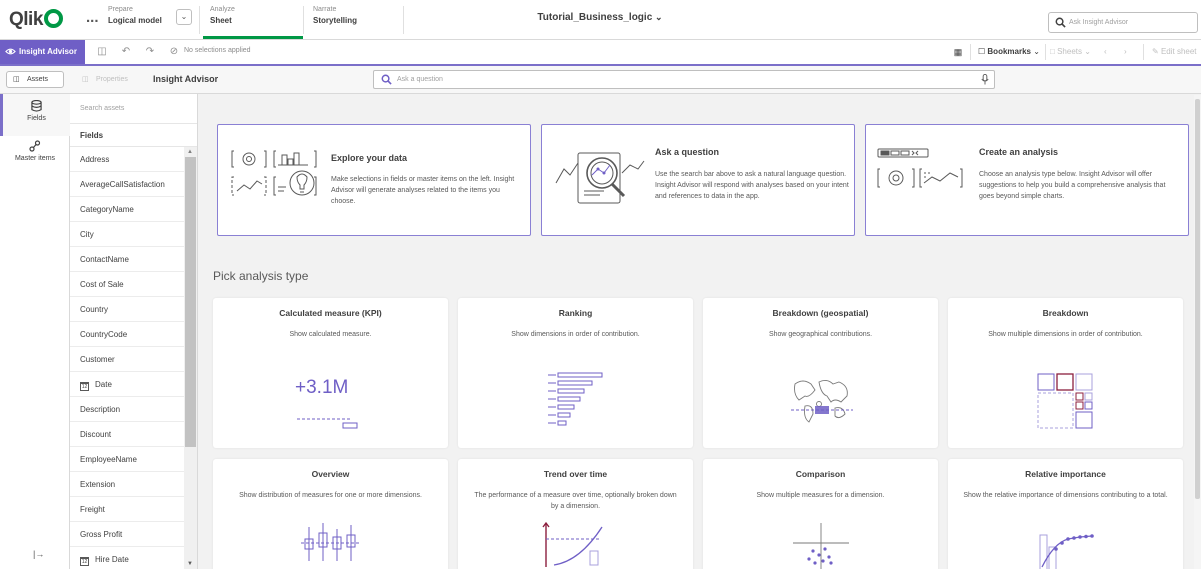 This screenshot has height=569, width=1201. Describe the element at coordinates (94, 309) in the screenshot. I see `field-name: Country` at that location.